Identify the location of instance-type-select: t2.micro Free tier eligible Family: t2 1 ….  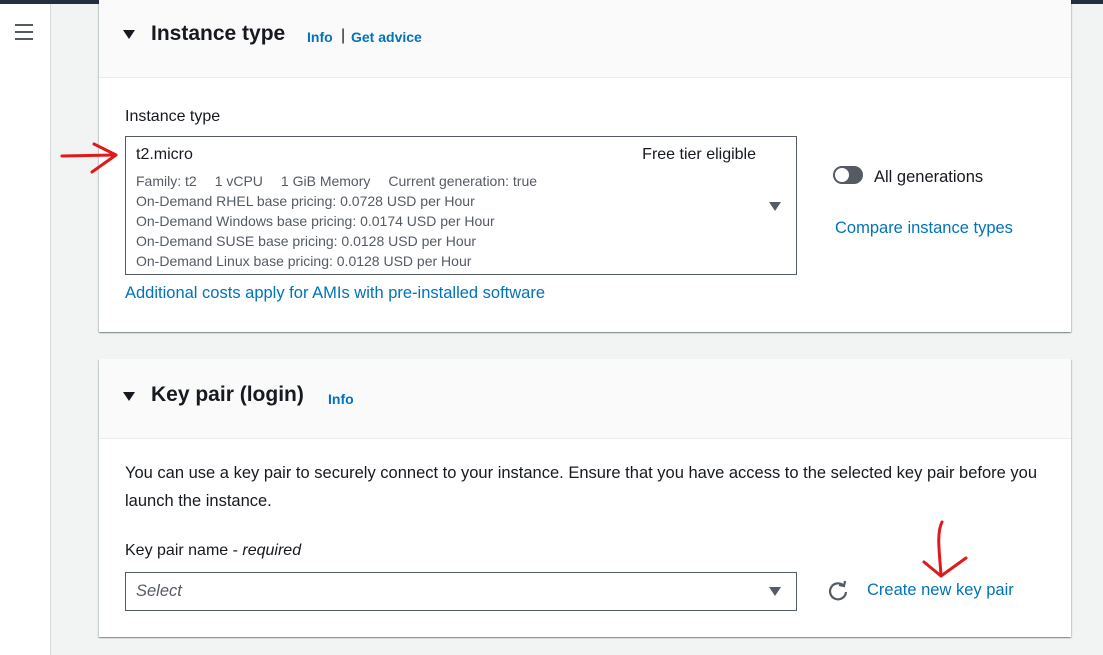
(461, 205).